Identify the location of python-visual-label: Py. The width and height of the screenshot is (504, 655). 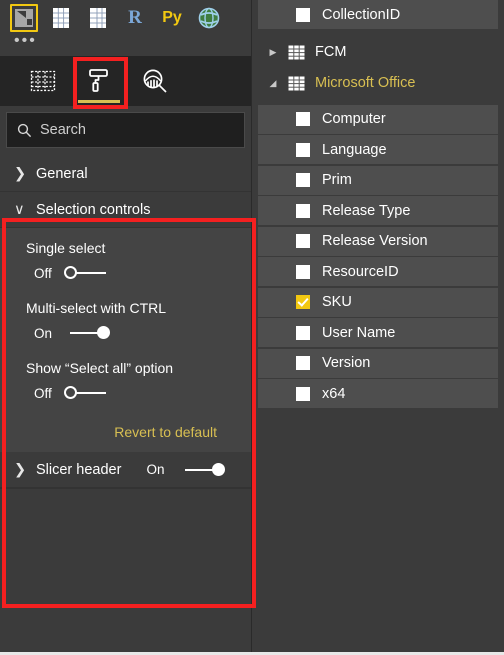
(172, 17).